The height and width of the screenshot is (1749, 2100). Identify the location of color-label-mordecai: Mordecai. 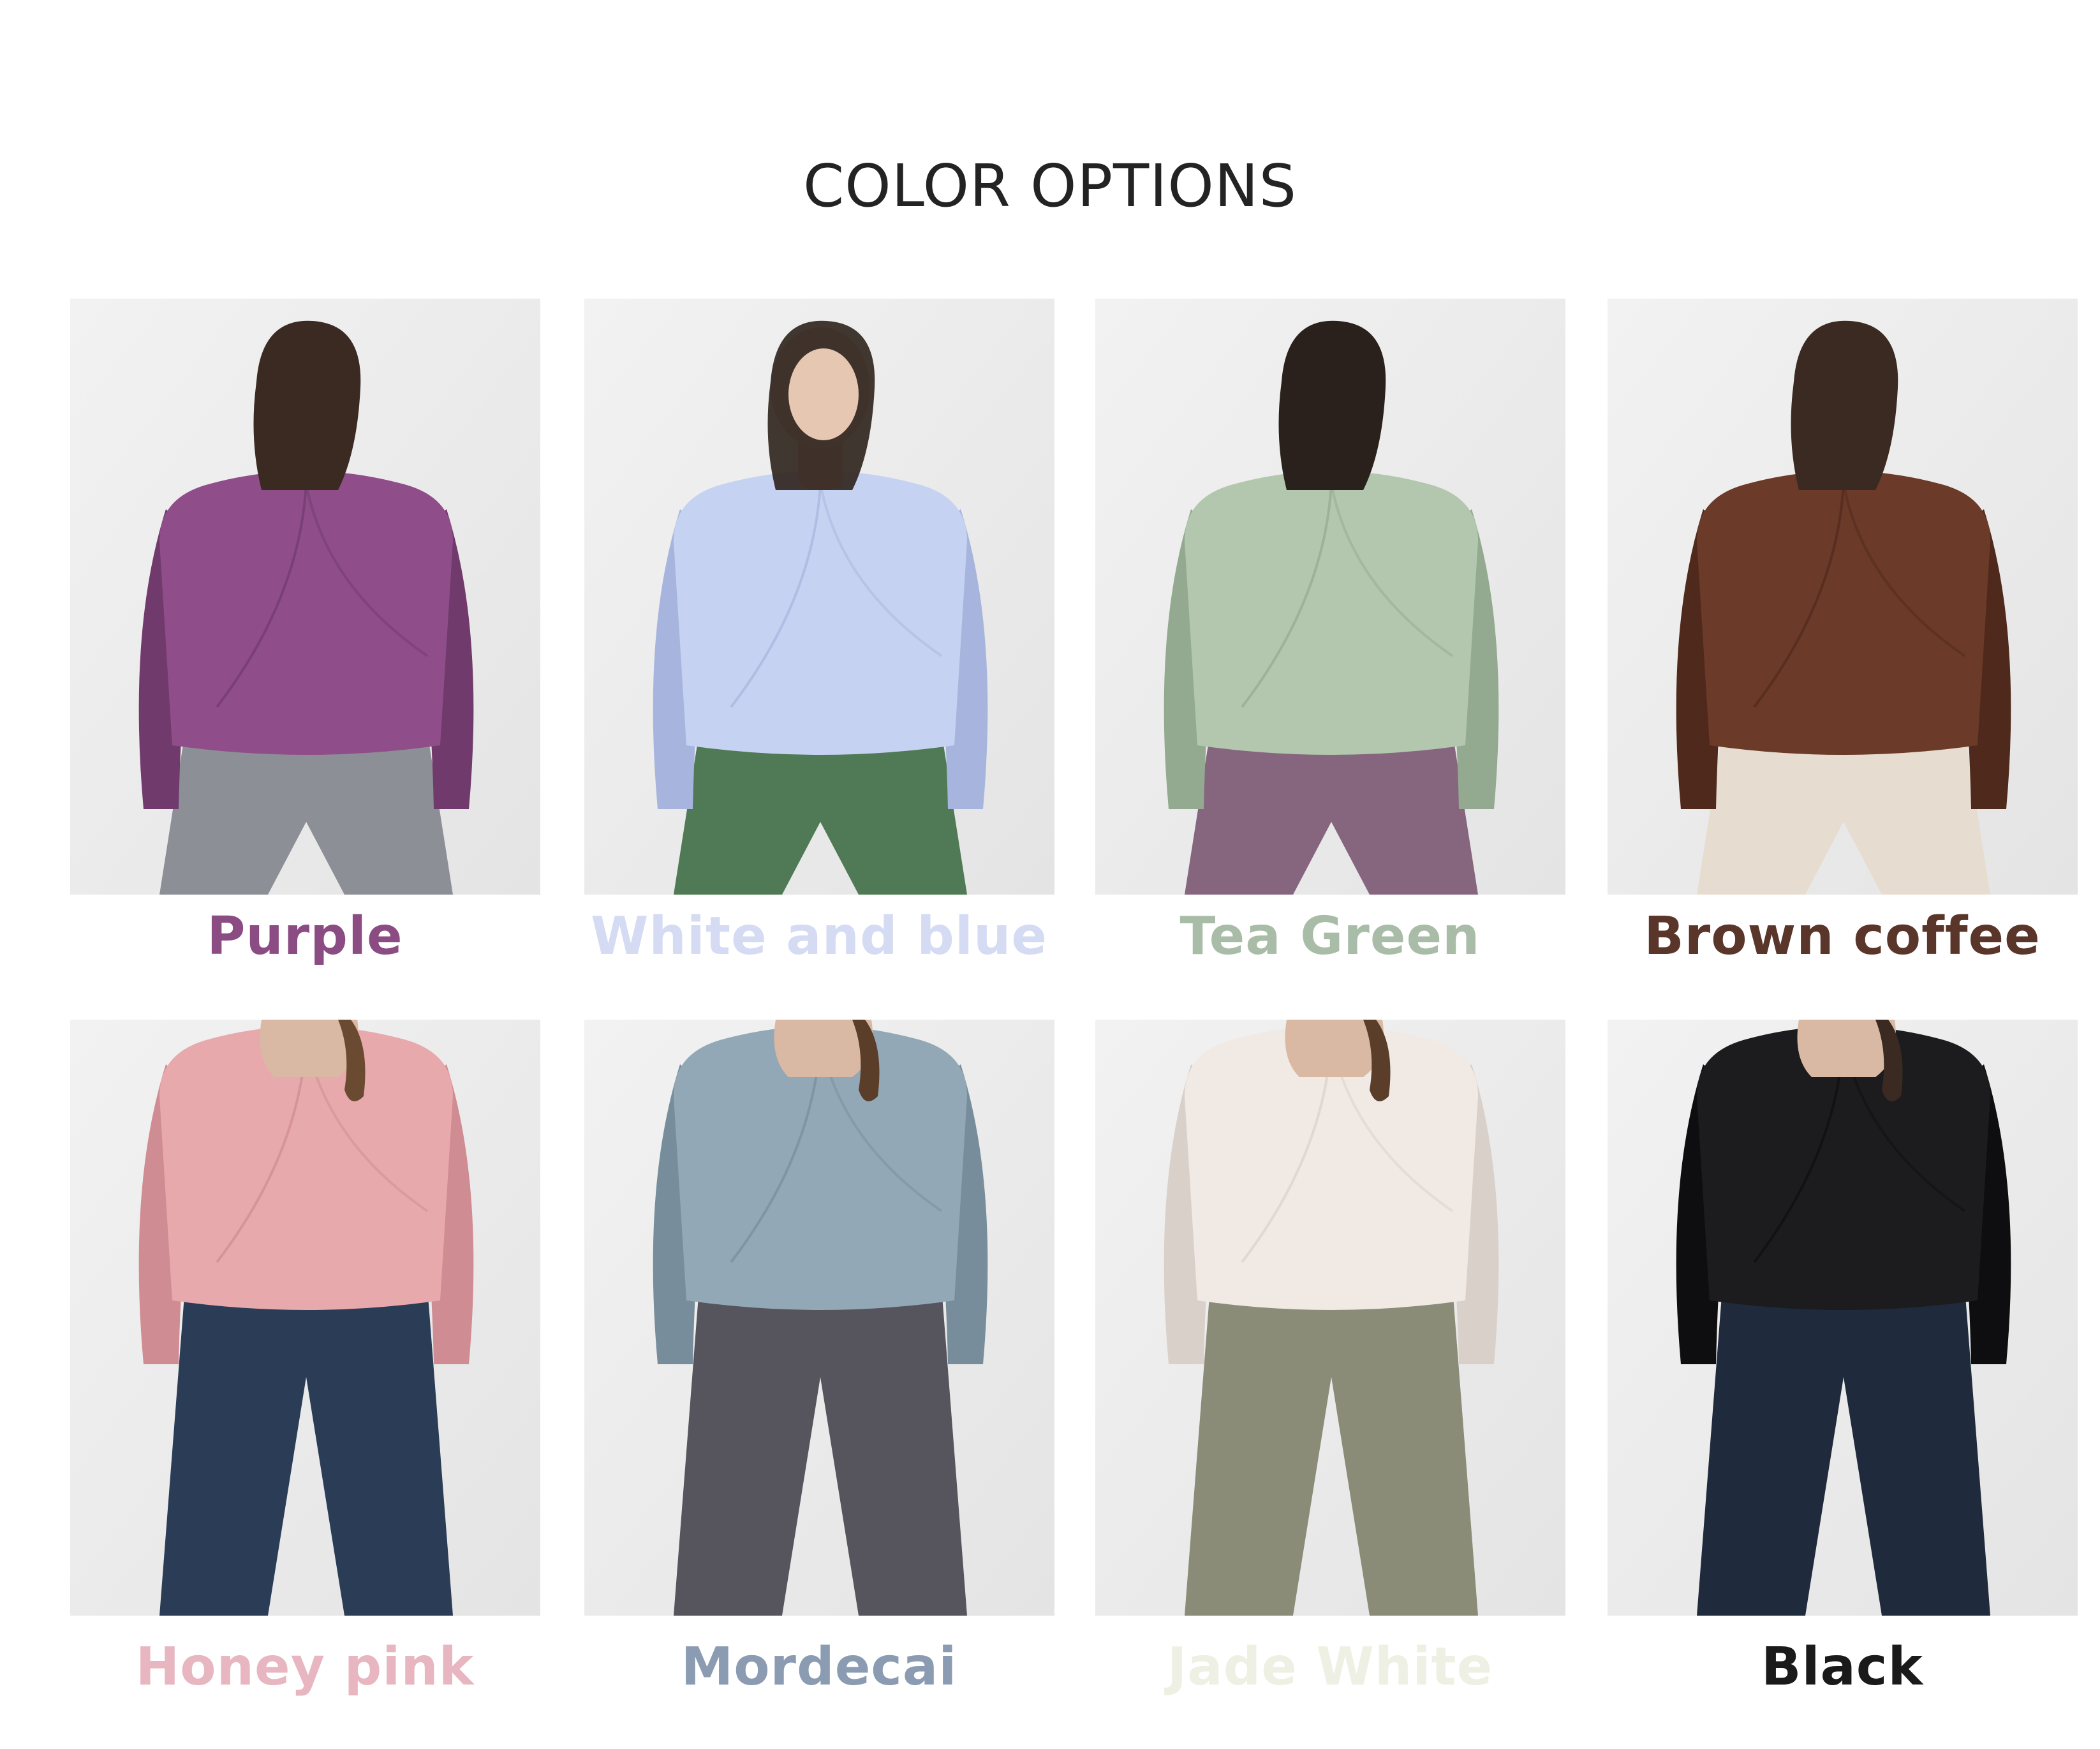
(819, 1667).